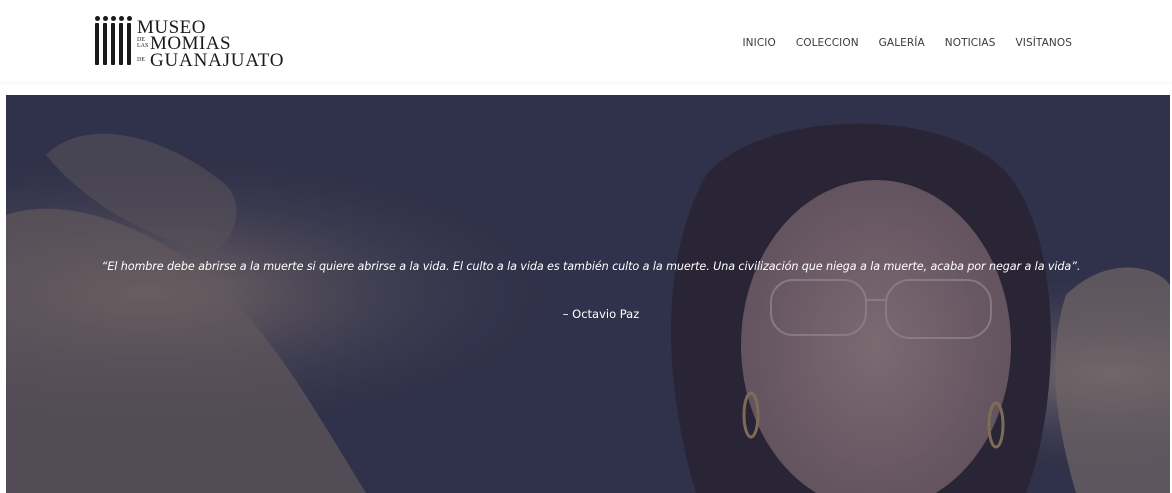  I want to click on logo-small-las: LAS, so click(143, 46).